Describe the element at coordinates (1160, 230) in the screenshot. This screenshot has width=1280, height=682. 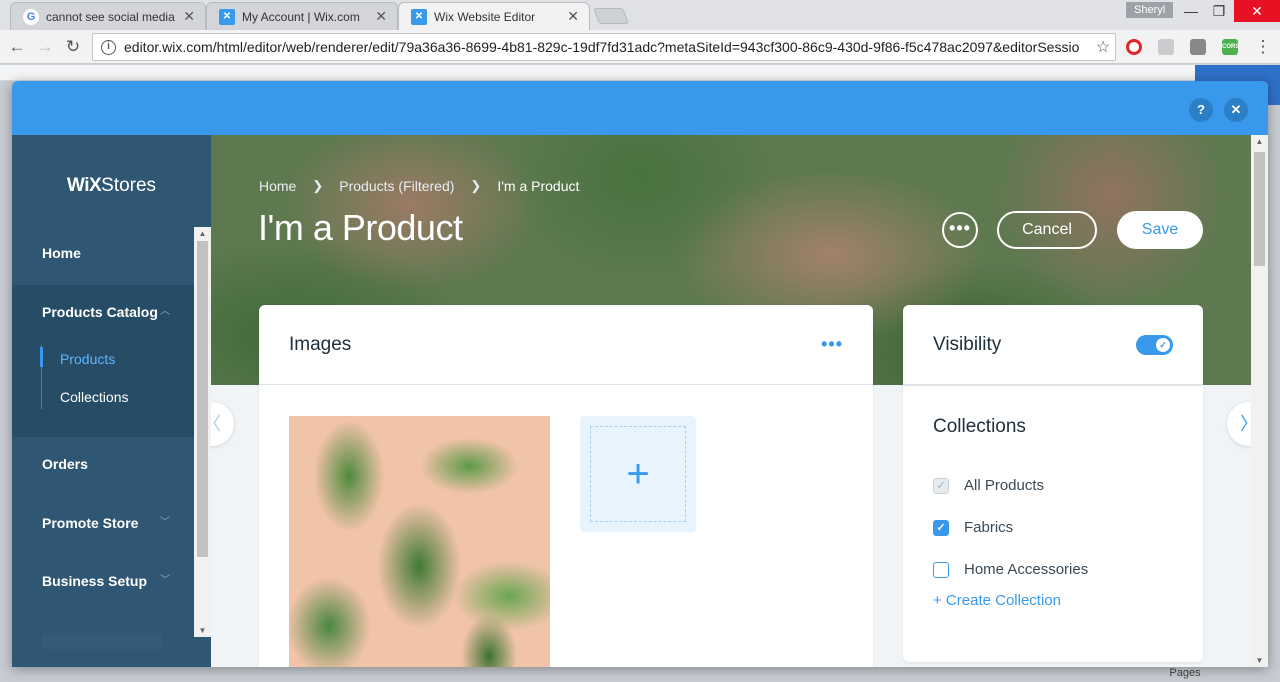
I see `save-button: Save` at that location.